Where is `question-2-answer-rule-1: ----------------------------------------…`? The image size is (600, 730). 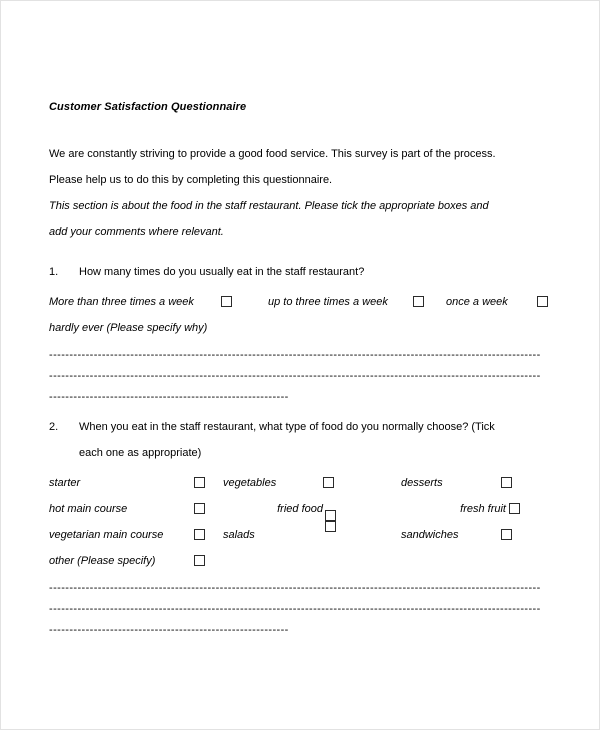 question-2-answer-rule-1: ----------------------------------------… is located at coordinates (301, 588).